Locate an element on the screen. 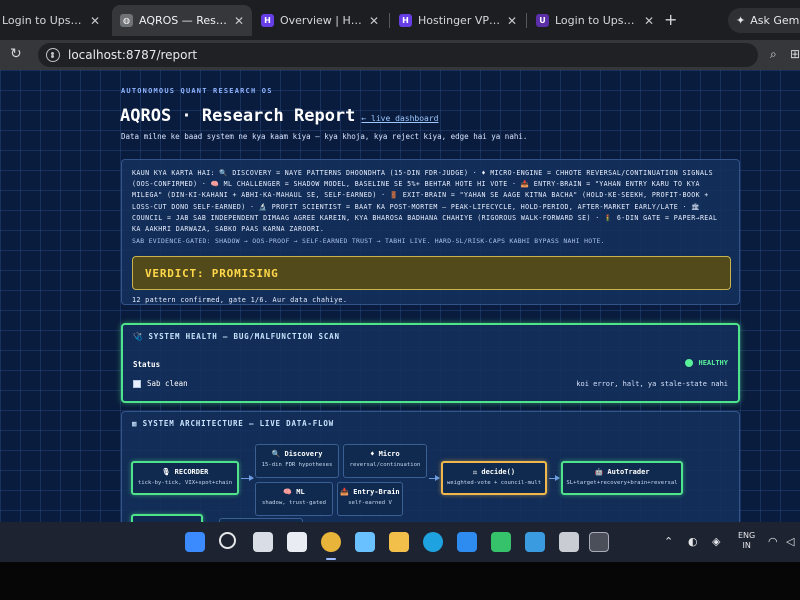 Image resolution: width=800 pixels, height=600 pixels. widgets-icon is located at coordinates (297, 542).